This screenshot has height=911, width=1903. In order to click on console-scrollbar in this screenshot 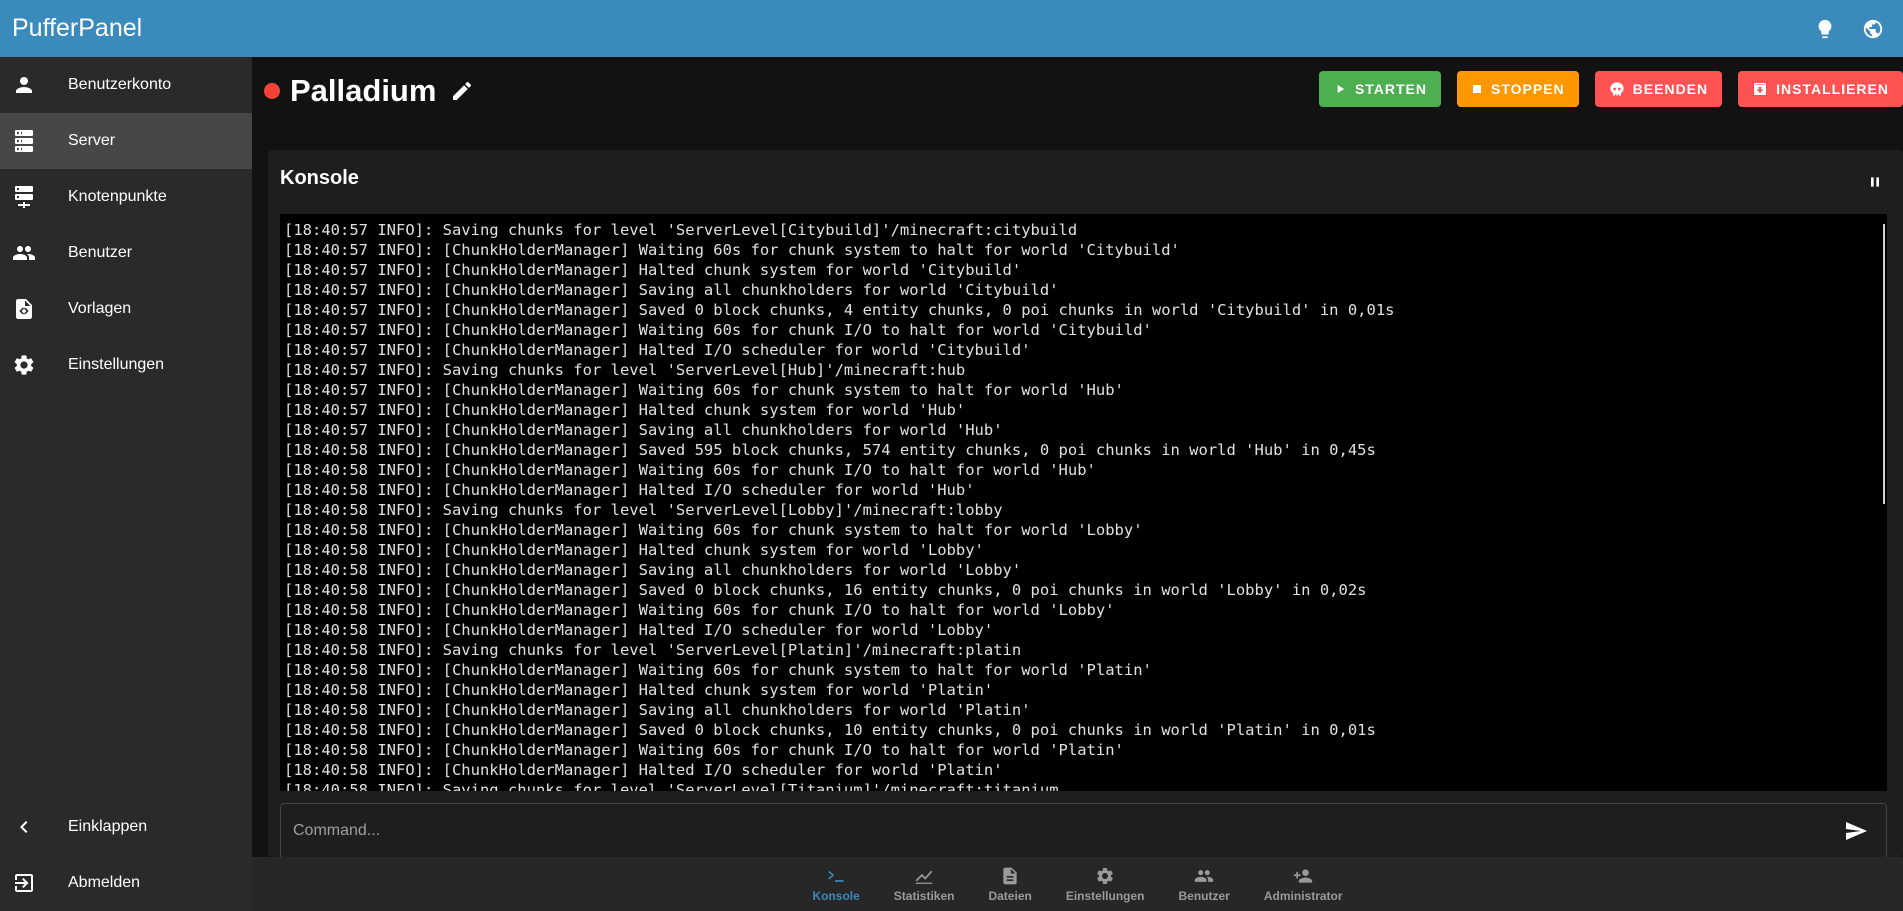, I will do `click(1884, 364)`.